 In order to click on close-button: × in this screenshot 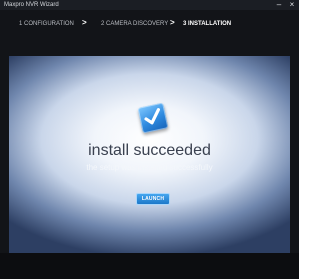, I will do `click(292, 5)`.